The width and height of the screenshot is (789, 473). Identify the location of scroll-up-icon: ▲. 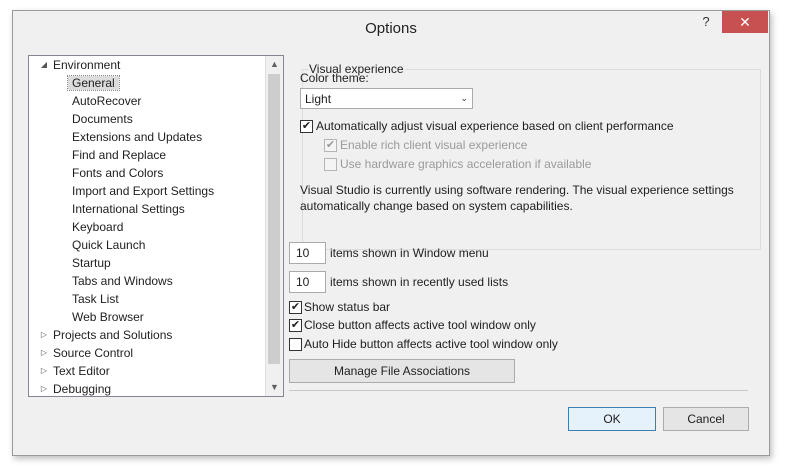
(274, 64).